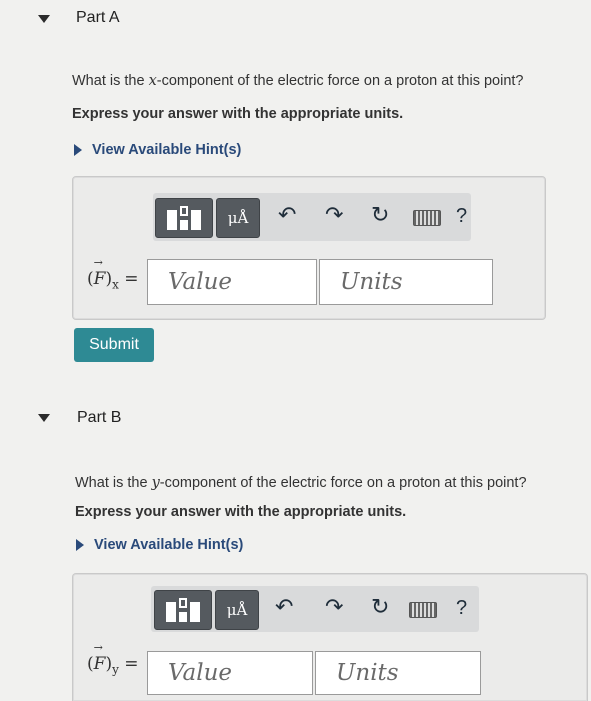  Describe the element at coordinates (406, 282) in the screenshot. I see `part-a-units-input: Units` at that location.